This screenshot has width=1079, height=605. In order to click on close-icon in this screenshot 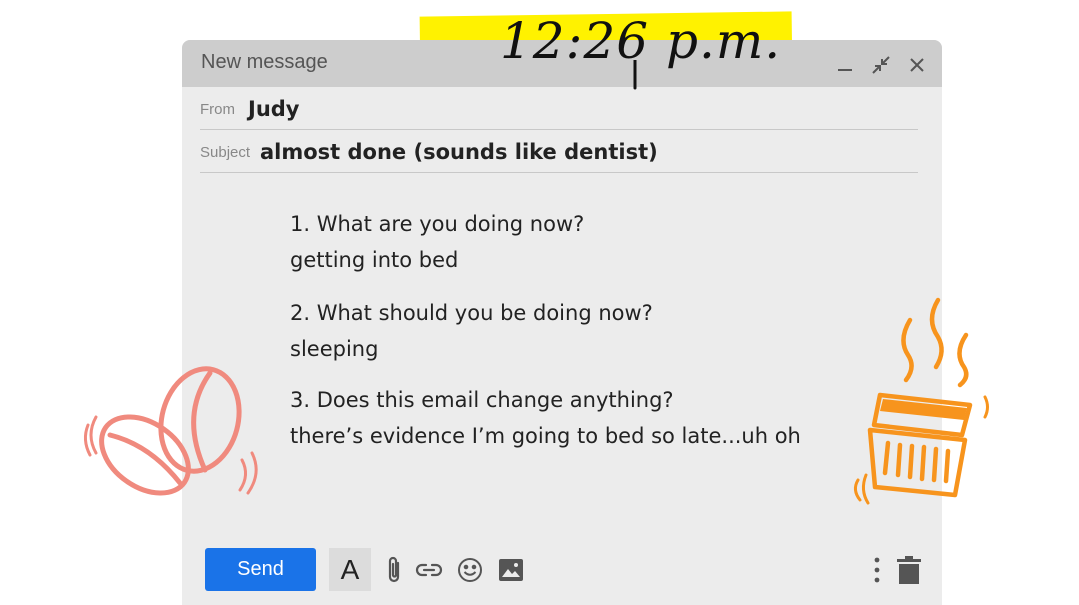, I will do `click(917, 65)`.